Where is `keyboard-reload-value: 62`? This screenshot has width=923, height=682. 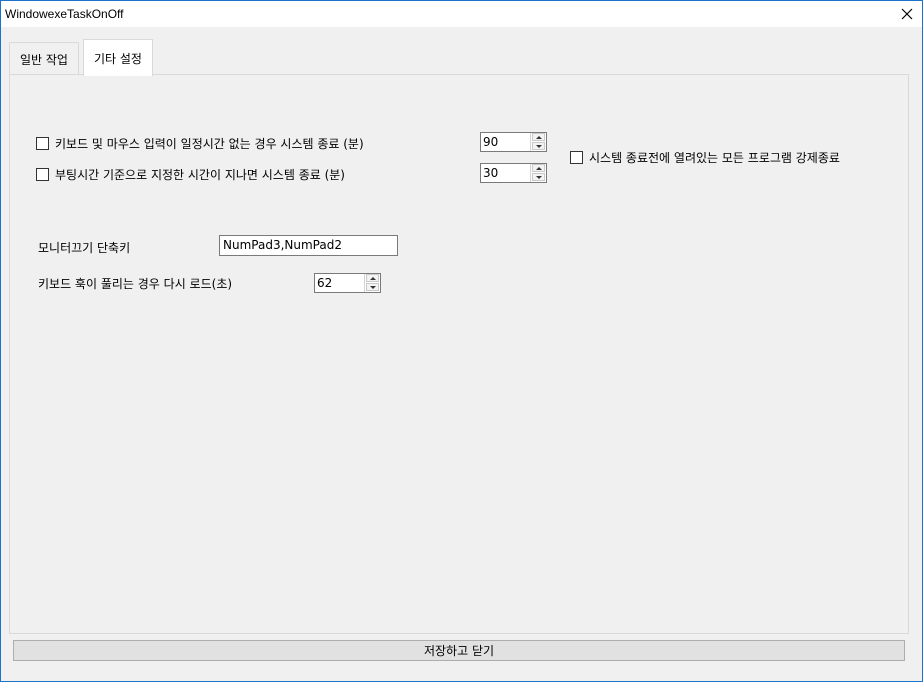
keyboard-reload-value: 62 is located at coordinates (324, 283).